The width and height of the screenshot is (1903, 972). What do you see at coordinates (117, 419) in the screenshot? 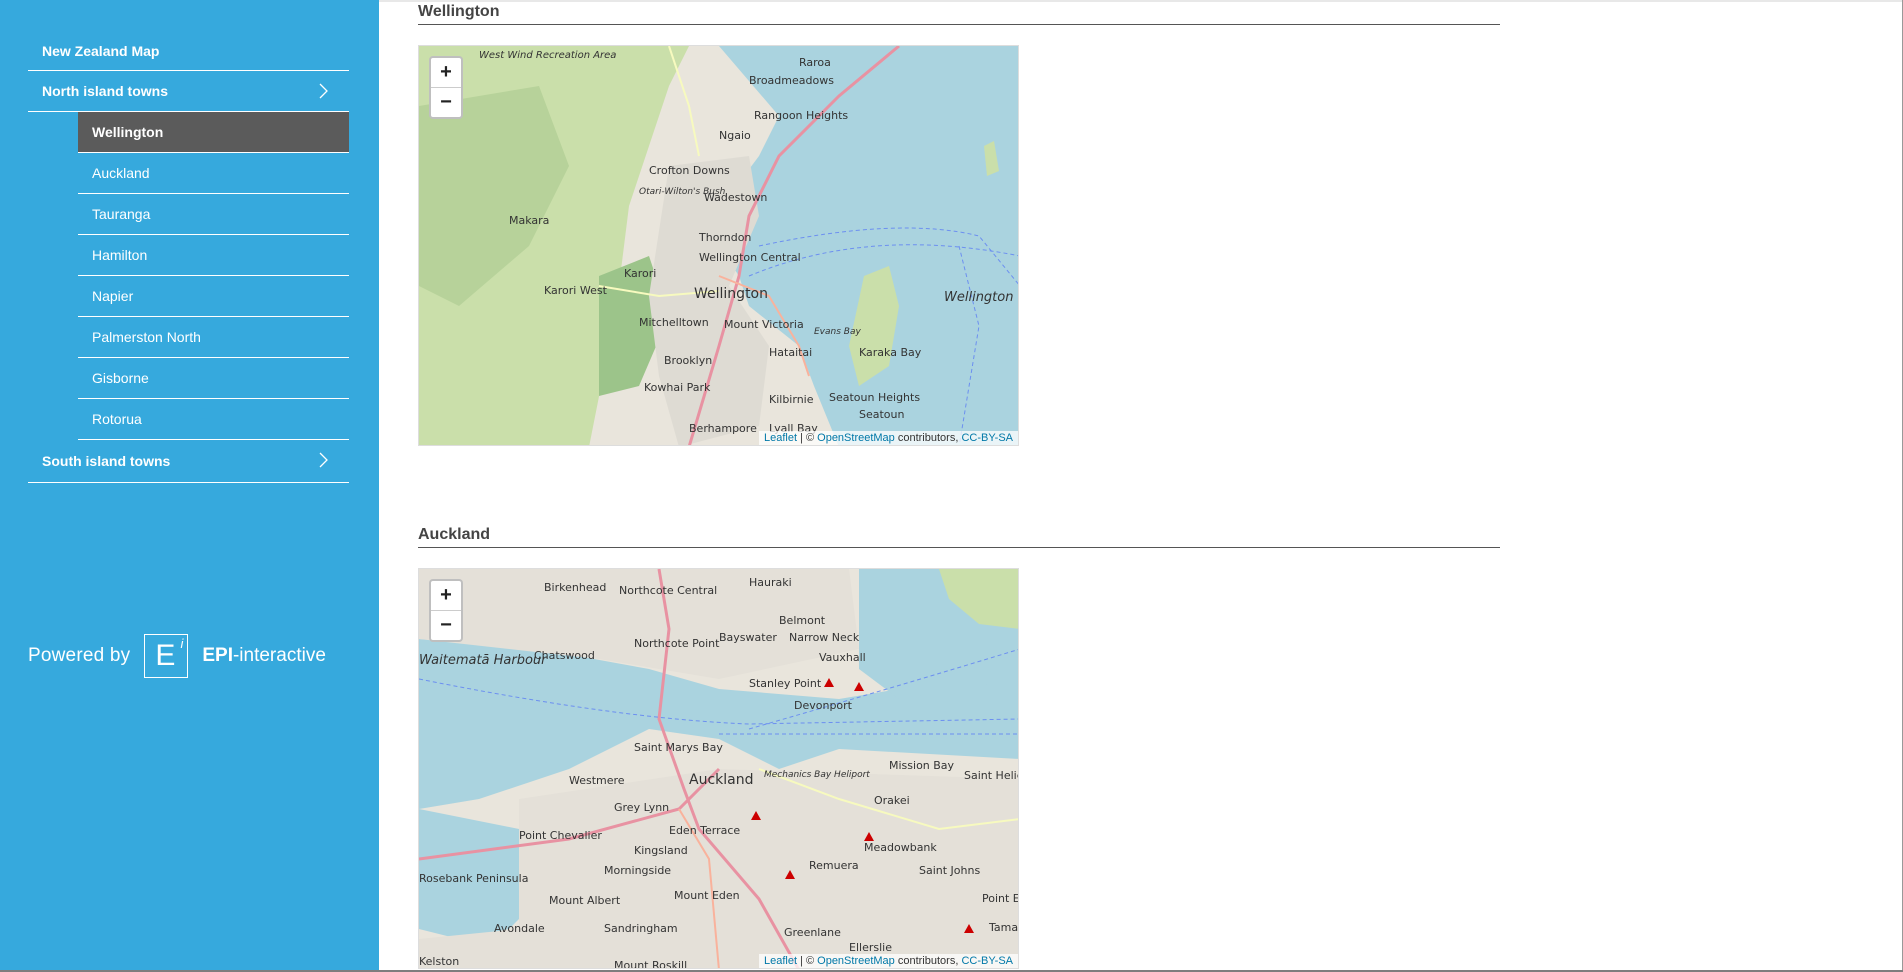
I see `sidebar-item-label: Rotorua` at bounding box center [117, 419].